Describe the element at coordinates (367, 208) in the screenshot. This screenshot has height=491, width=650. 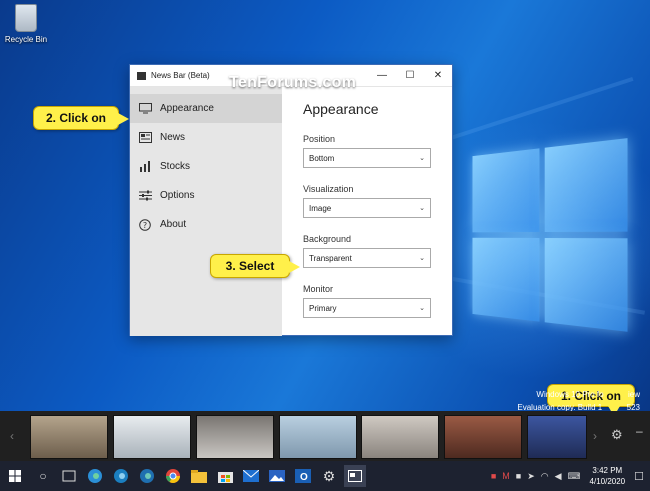
I see `visualization-dropdown: Image ⌄` at that location.